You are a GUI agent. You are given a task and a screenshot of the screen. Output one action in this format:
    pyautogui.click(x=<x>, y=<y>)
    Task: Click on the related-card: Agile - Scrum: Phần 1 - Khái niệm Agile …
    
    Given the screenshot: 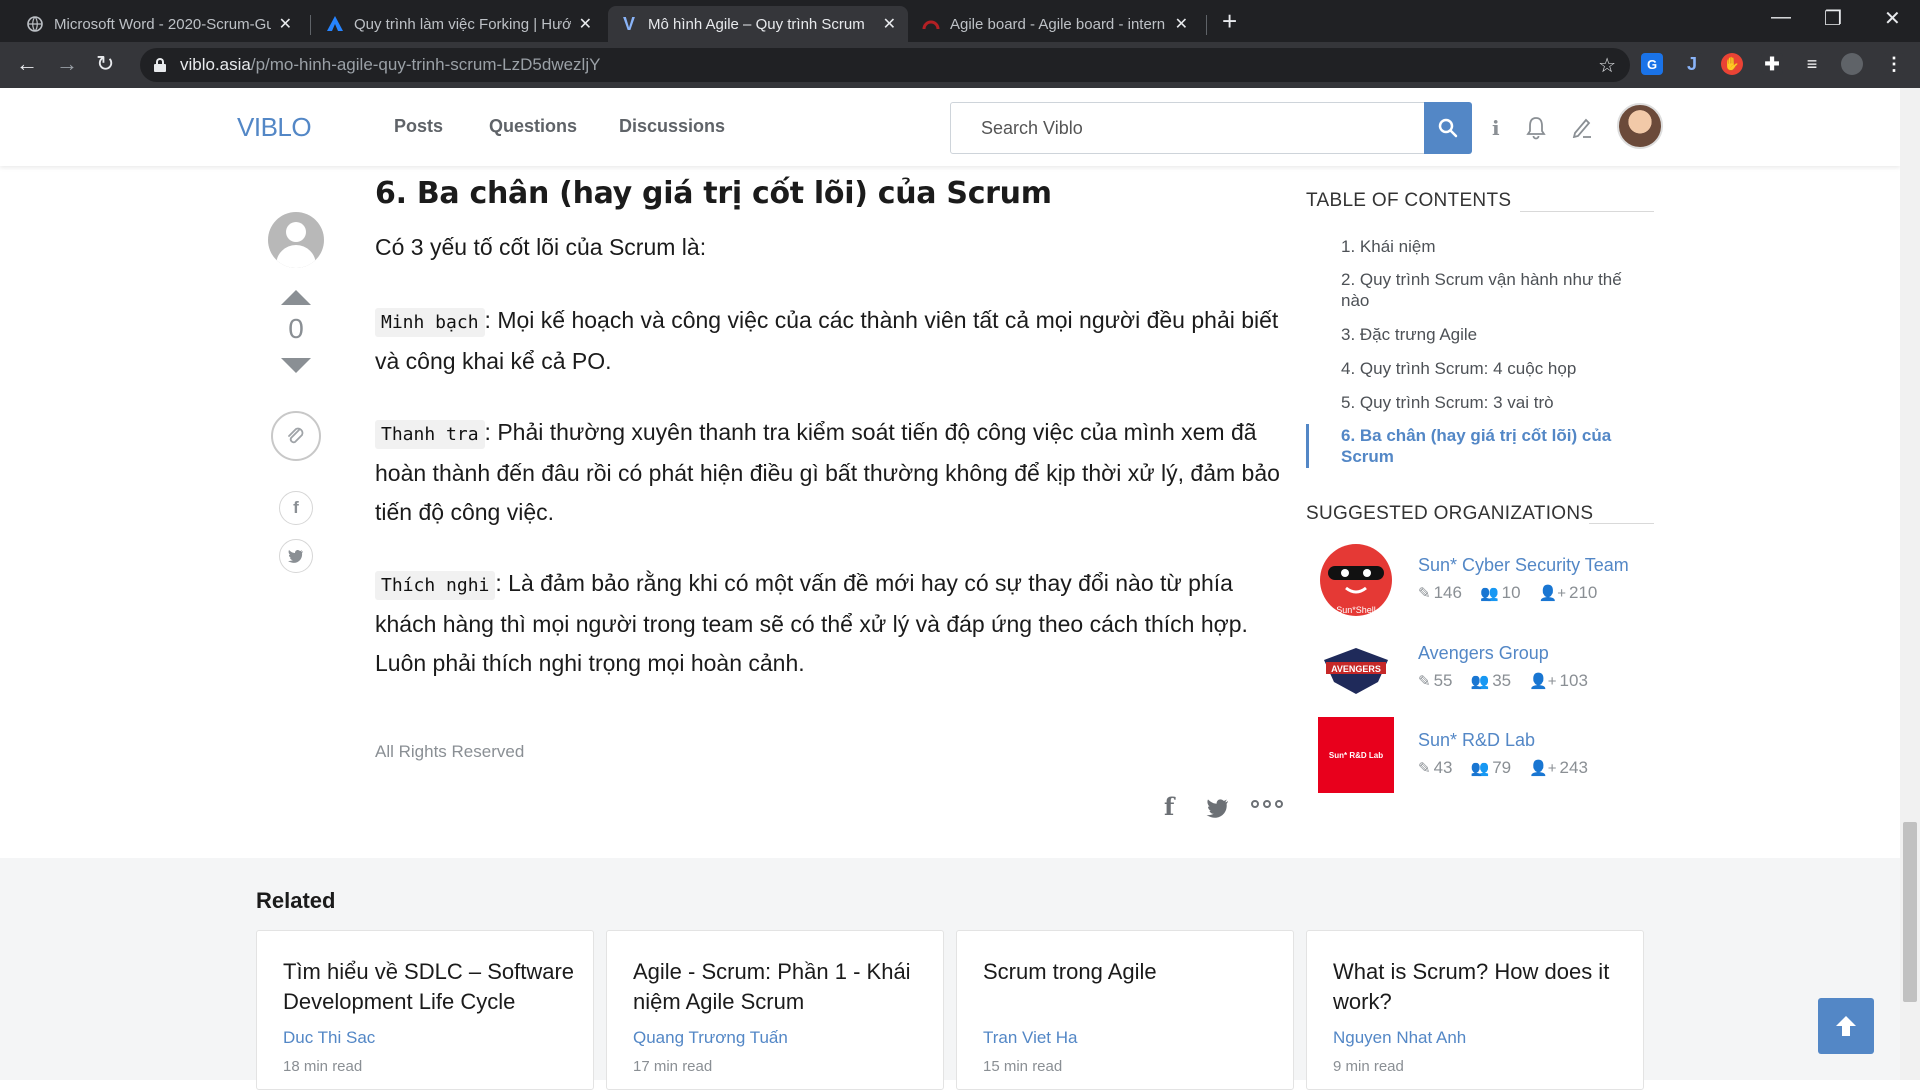 What is the action you would take?
    pyautogui.click(x=775, y=1010)
    